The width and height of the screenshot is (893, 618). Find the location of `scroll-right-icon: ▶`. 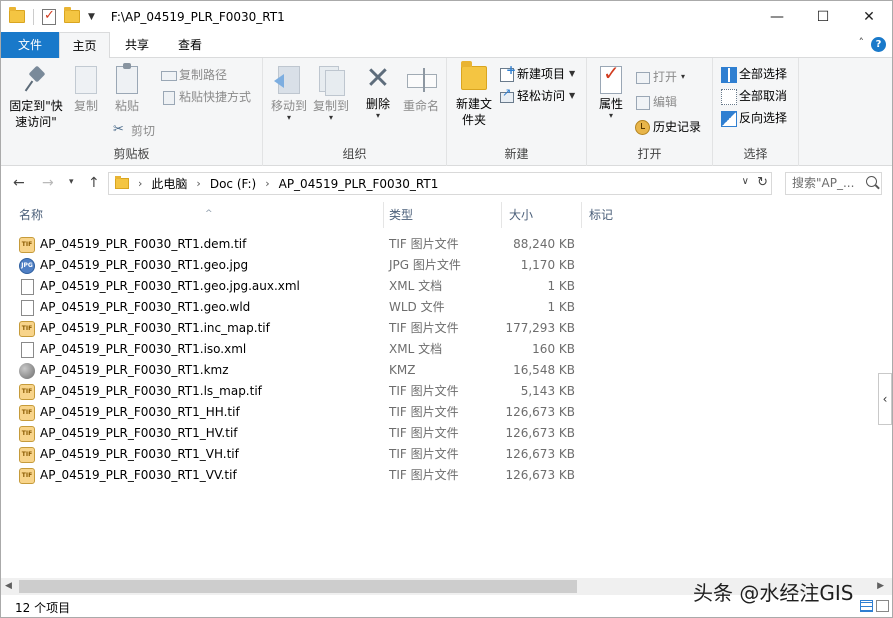

scroll-right-icon: ▶ is located at coordinates (880, 586).